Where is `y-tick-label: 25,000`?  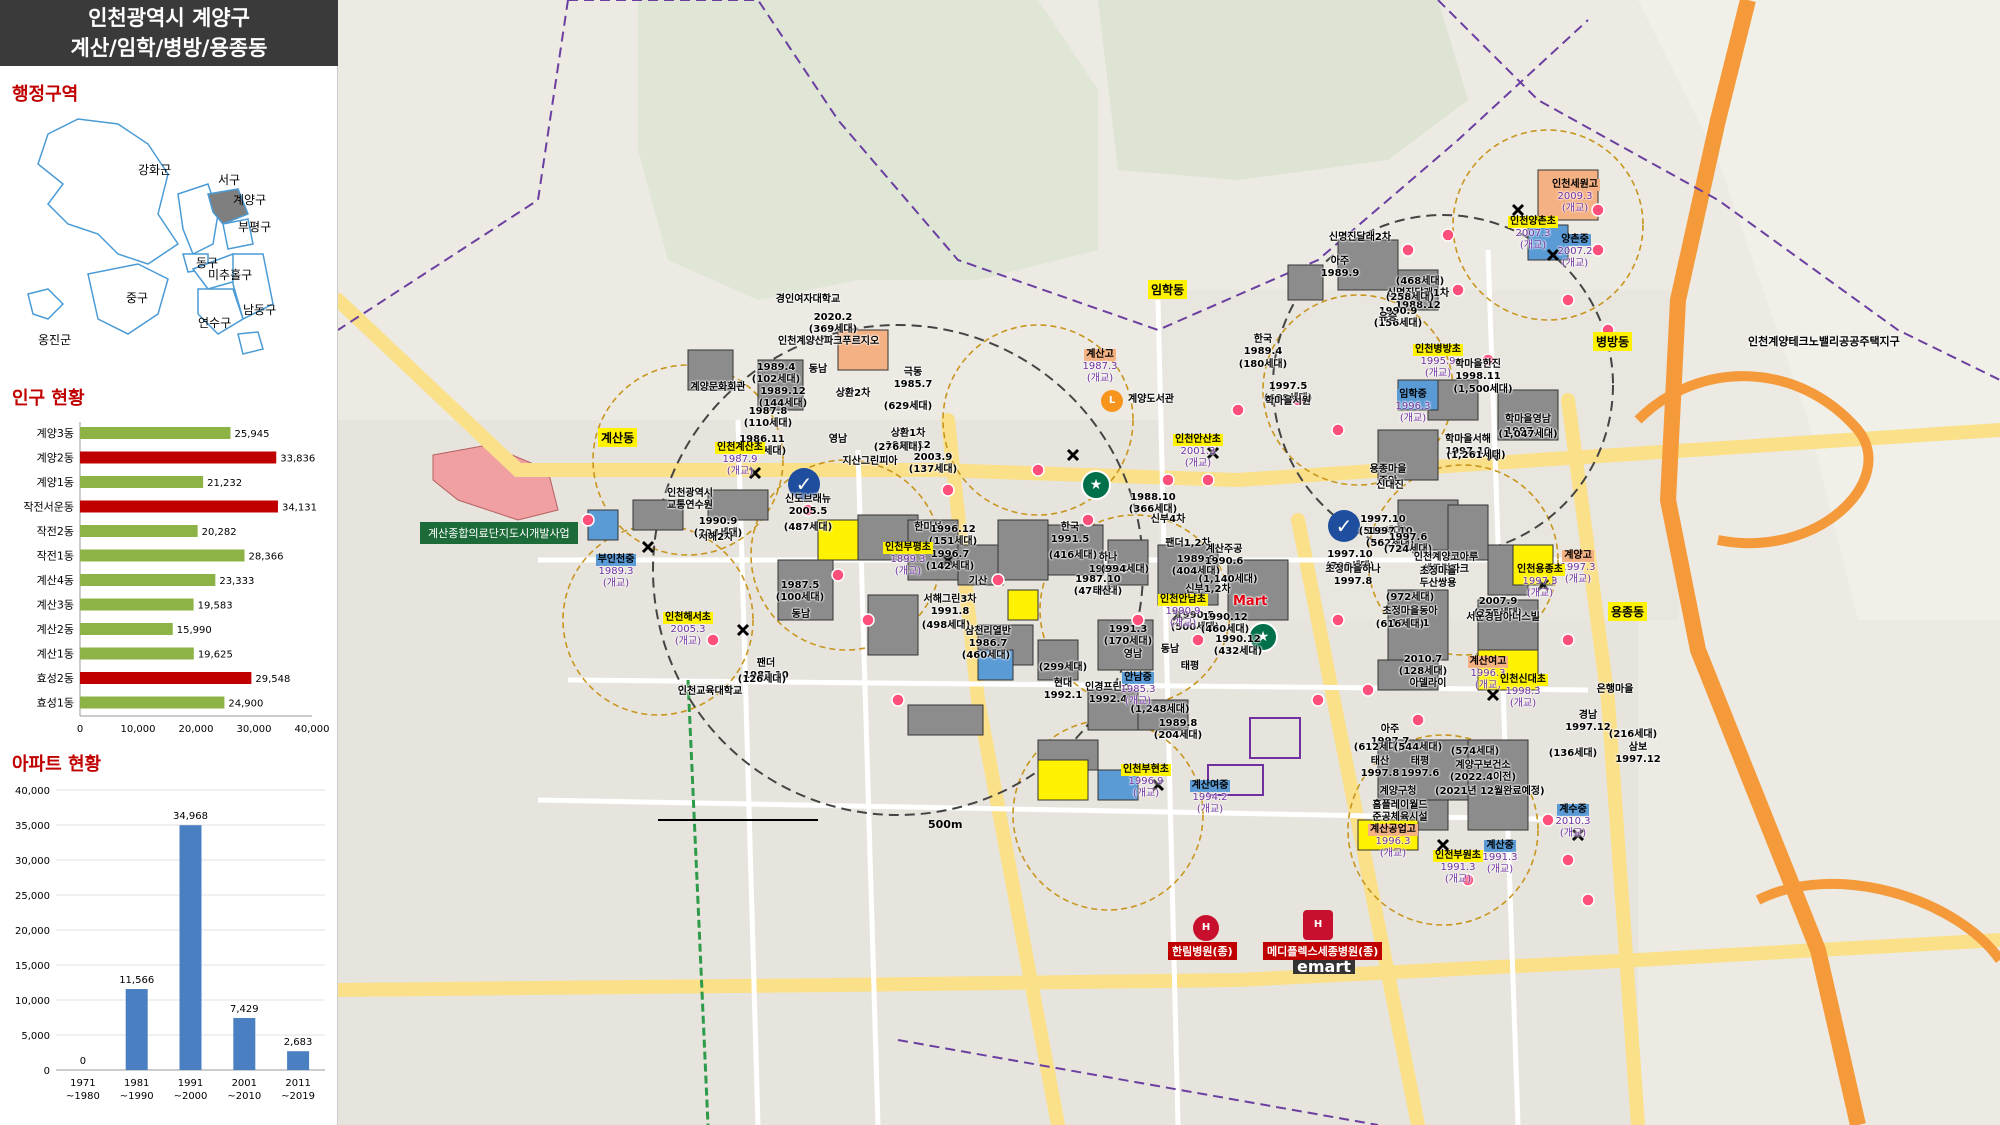
y-tick-label: 25,000 is located at coordinates (32, 896).